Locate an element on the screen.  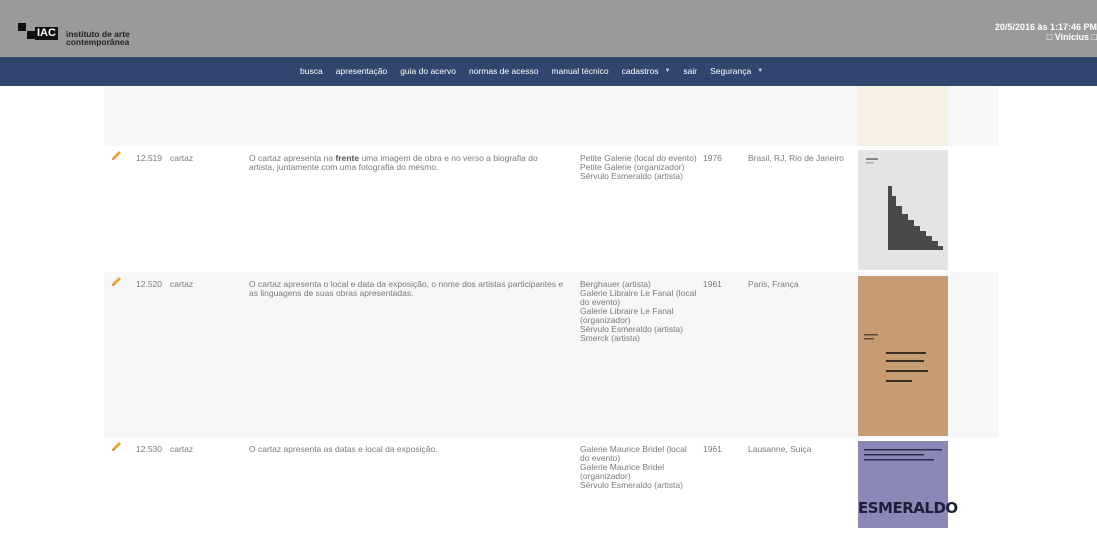
thumbnail-image: ESMERALDO is located at coordinates (908, 484).